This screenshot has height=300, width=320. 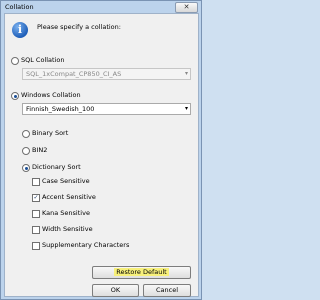 What do you see at coordinates (74, 74) in the screenshot?
I see `sql-collation-value: SQL_1xCompat_CP850_CI_AS` at bounding box center [74, 74].